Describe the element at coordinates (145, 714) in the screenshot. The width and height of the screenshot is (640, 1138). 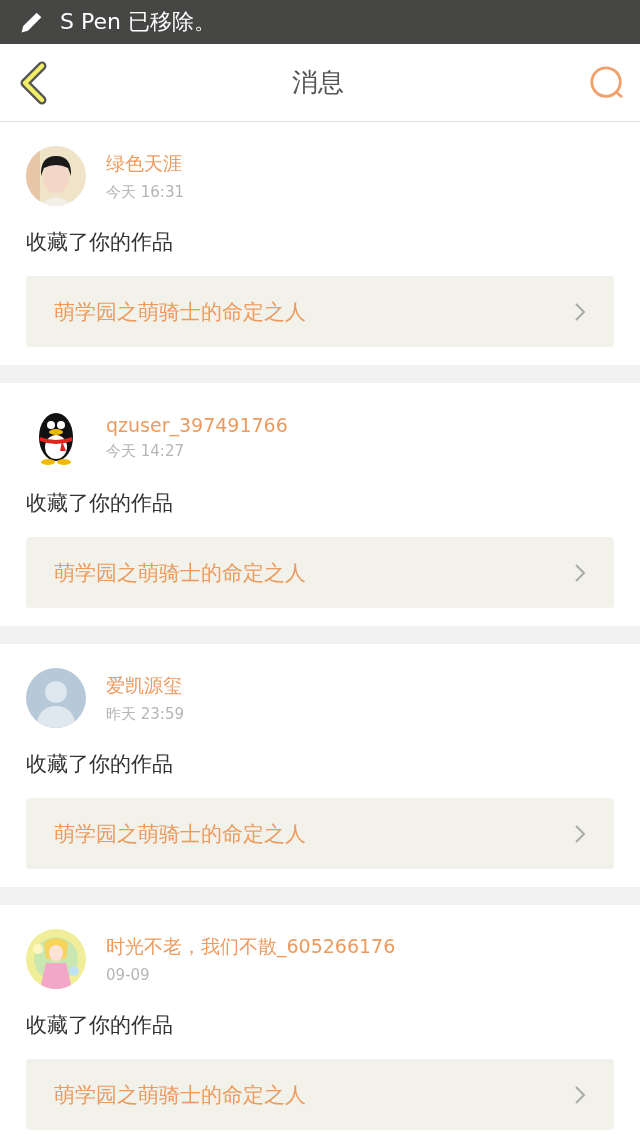
I see `timestamp: 昨天 23:59` at that location.